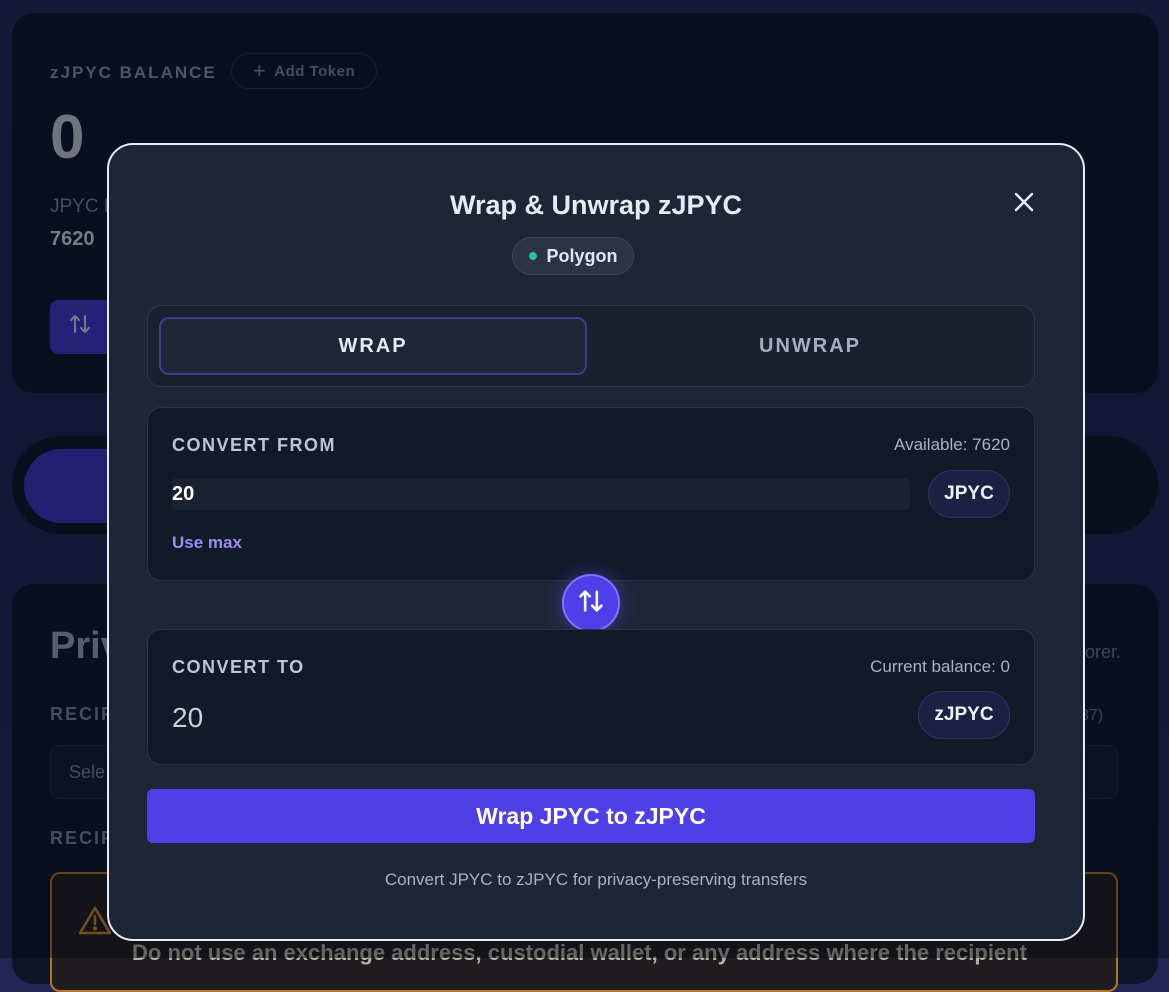 Image resolution: width=1169 pixels, height=992 pixels. Describe the element at coordinates (952, 444) in the screenshot. I see `available-balance: Available: 7620` at that location.